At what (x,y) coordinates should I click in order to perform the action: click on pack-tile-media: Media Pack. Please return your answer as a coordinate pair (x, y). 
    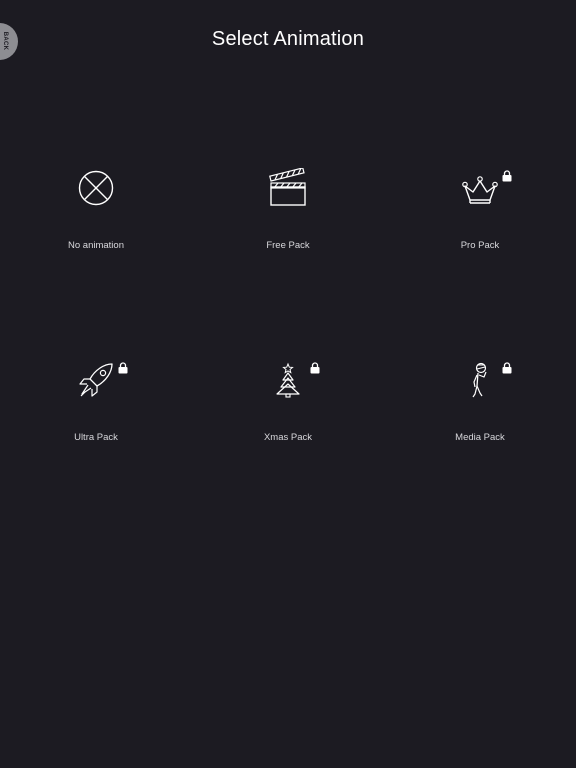
    Looking at the image, I should click on (480, 397).